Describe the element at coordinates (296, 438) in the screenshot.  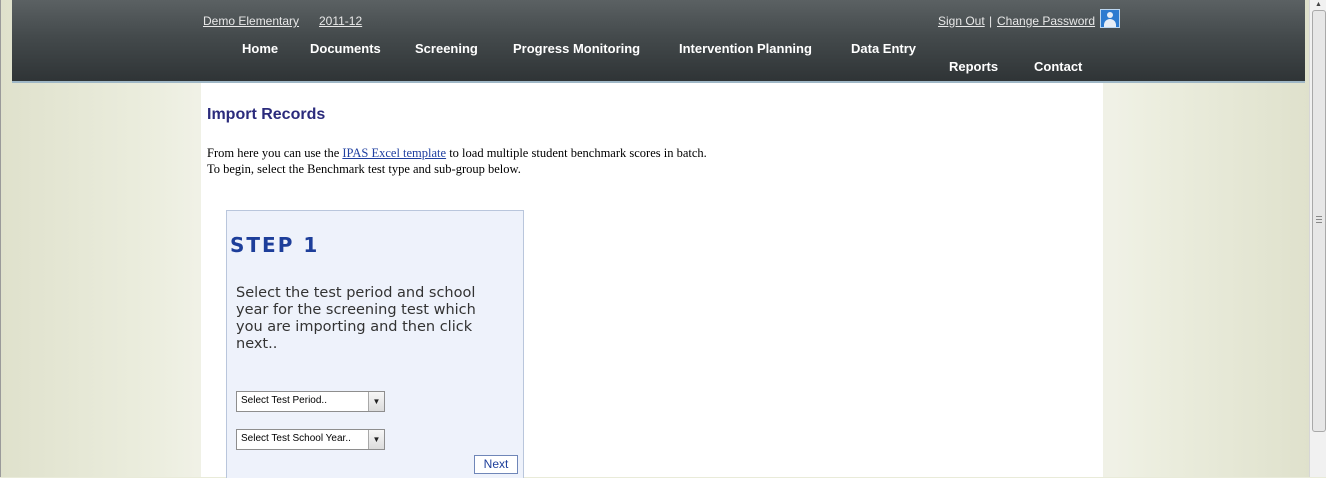
I see `school-year-value: Select Test School Year..` at that location.